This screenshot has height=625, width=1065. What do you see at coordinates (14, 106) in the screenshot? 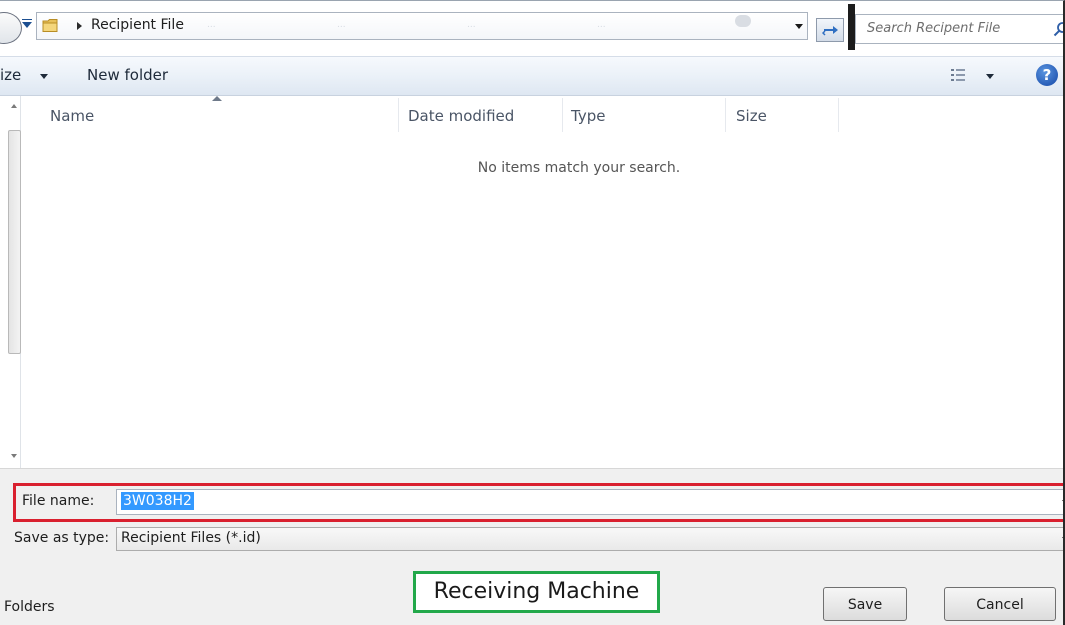
I see `scroll-up-icon` at bounding box center [14, 106].